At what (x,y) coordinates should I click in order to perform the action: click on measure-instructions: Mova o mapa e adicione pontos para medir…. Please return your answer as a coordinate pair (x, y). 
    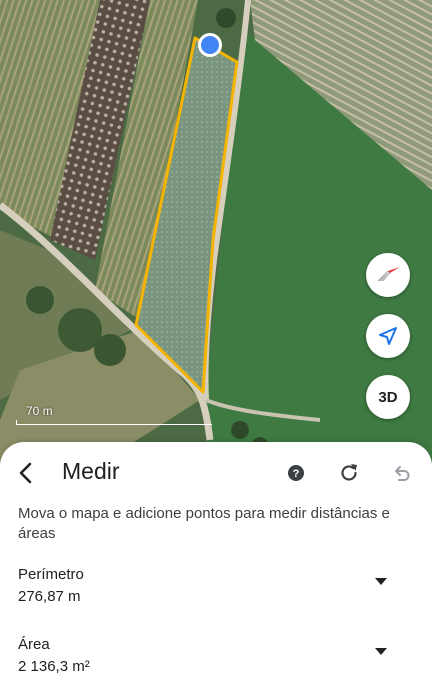
    Looking at the image, I should click on (204, 523).